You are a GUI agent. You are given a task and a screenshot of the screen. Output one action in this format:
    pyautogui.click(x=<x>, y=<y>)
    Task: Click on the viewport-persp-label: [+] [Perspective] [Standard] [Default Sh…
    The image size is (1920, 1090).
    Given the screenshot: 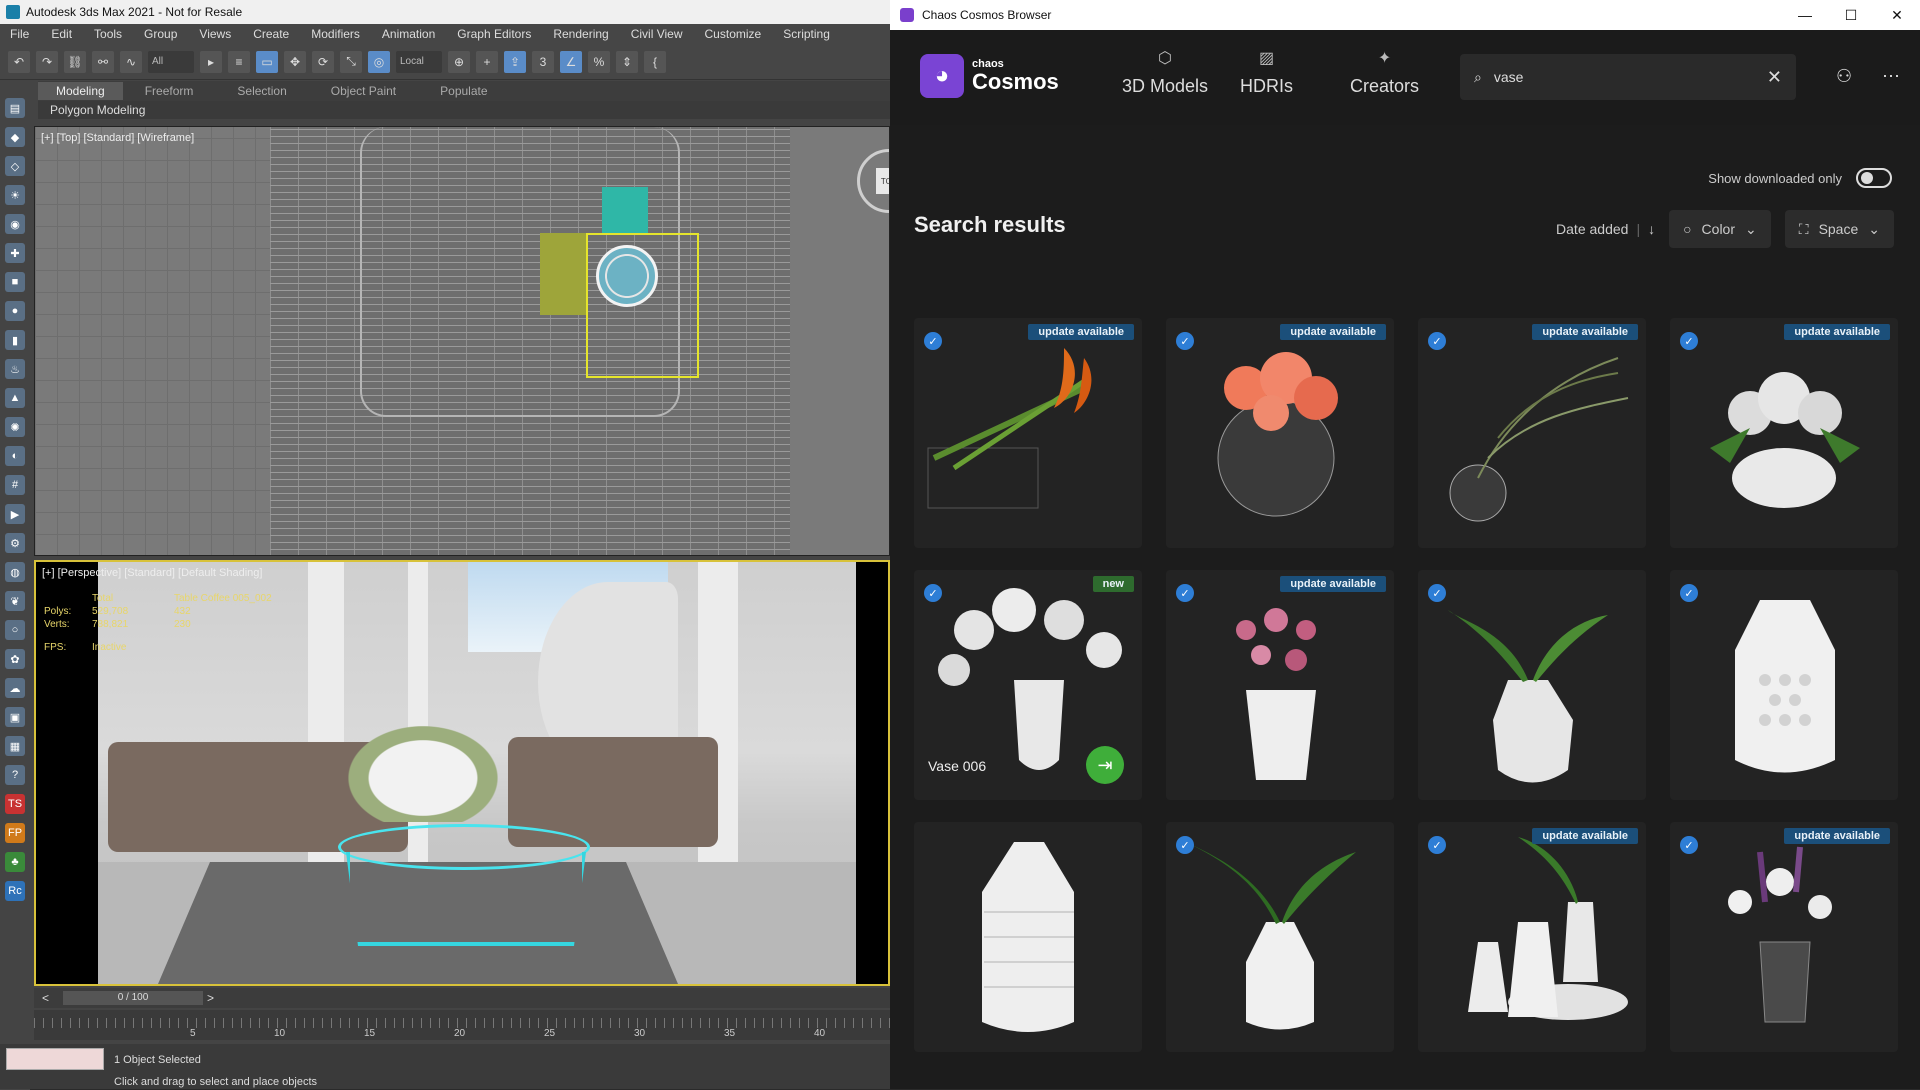 What is the action you would take?
    pyautogui.click(x=152, y=573)
    